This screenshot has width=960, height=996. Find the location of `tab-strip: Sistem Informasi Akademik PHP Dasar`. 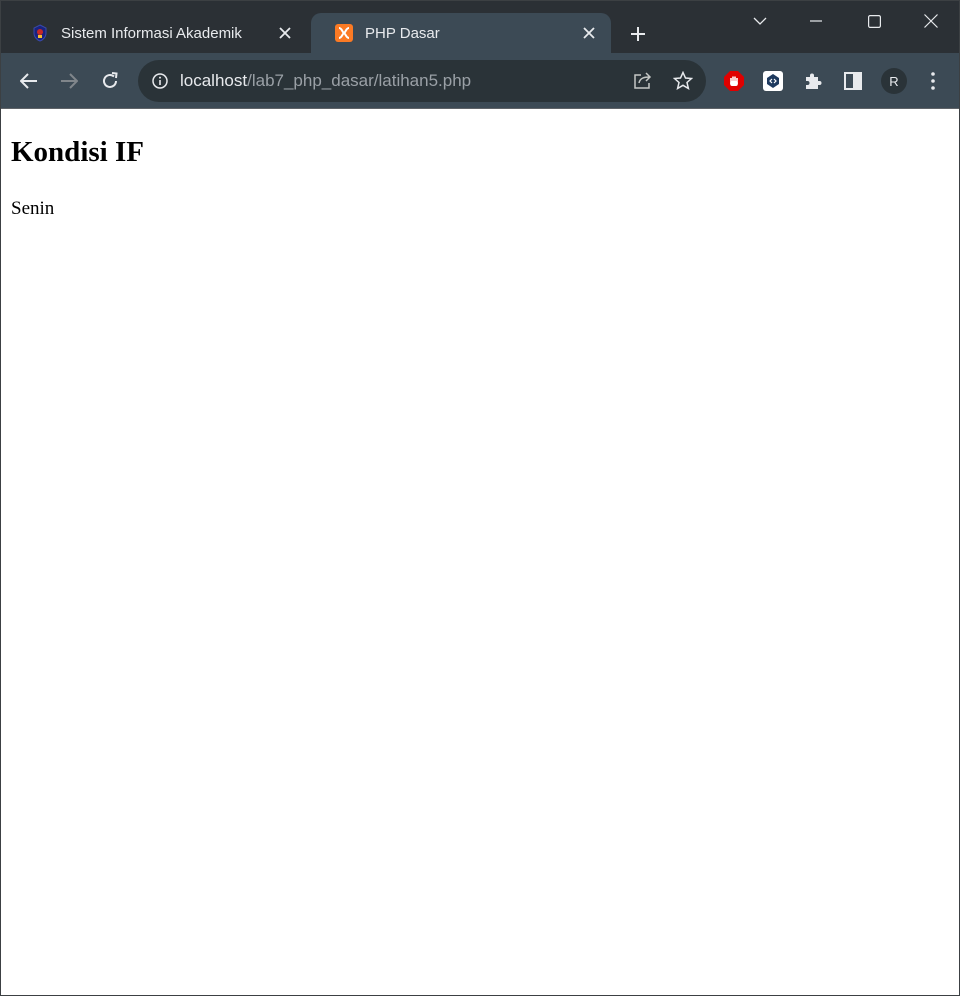

tab-strip: Sistem Informasi Akademik PHP Dasar is located at coordinates (480, 27).